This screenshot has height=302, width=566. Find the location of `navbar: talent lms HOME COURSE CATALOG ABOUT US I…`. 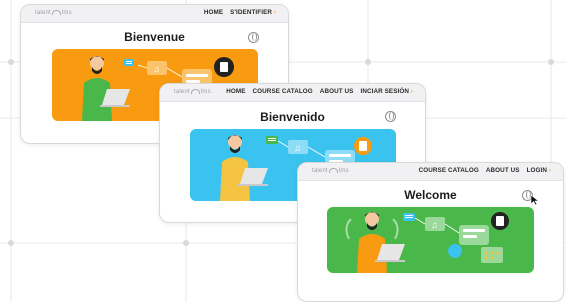

navbar: talent lms HOME COURSE CATALOG ABOUT US I… is located at coordinates (292, 93).